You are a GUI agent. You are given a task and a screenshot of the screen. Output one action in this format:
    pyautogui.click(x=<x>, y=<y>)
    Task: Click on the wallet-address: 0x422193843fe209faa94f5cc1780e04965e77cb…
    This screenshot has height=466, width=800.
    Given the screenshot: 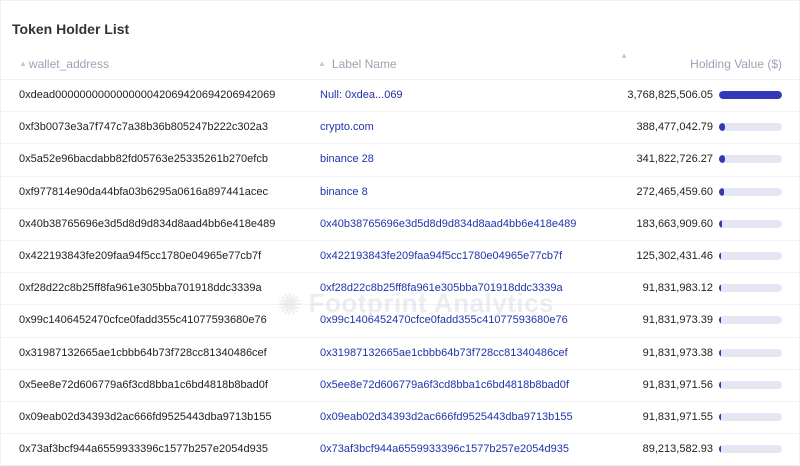 What is the action you would take?
    pyautogui.click(x=140, y=255)
    